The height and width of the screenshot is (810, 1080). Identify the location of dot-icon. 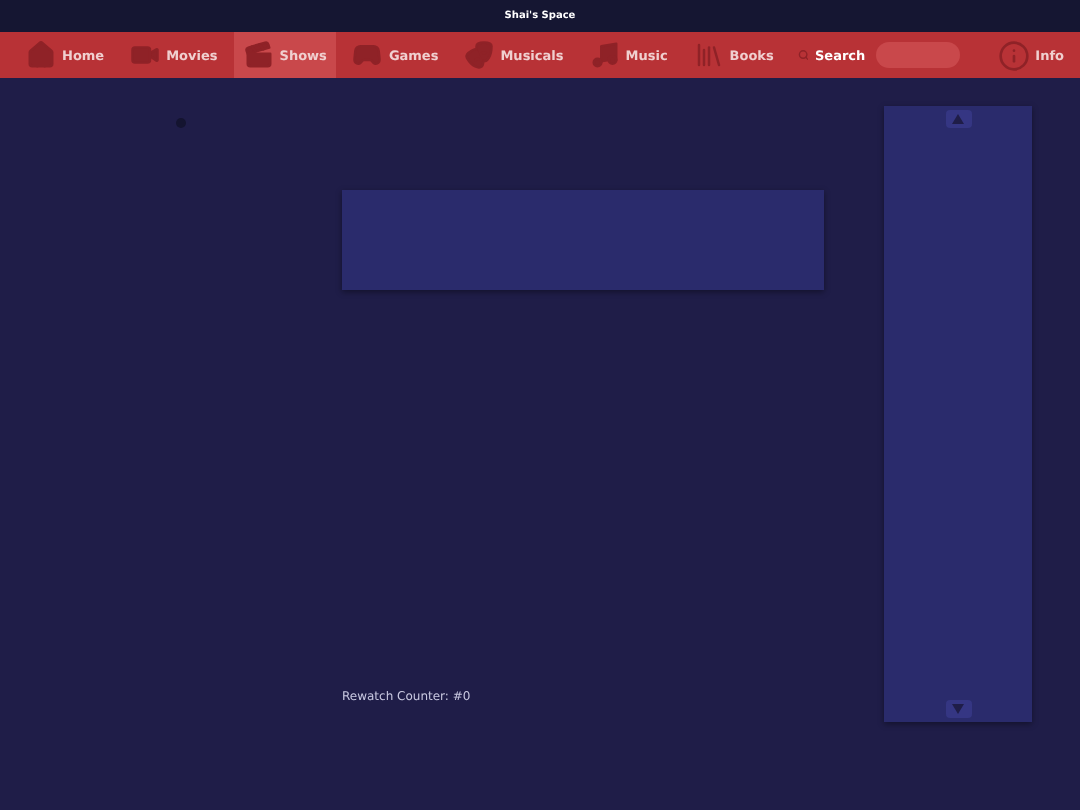
(181, 123).